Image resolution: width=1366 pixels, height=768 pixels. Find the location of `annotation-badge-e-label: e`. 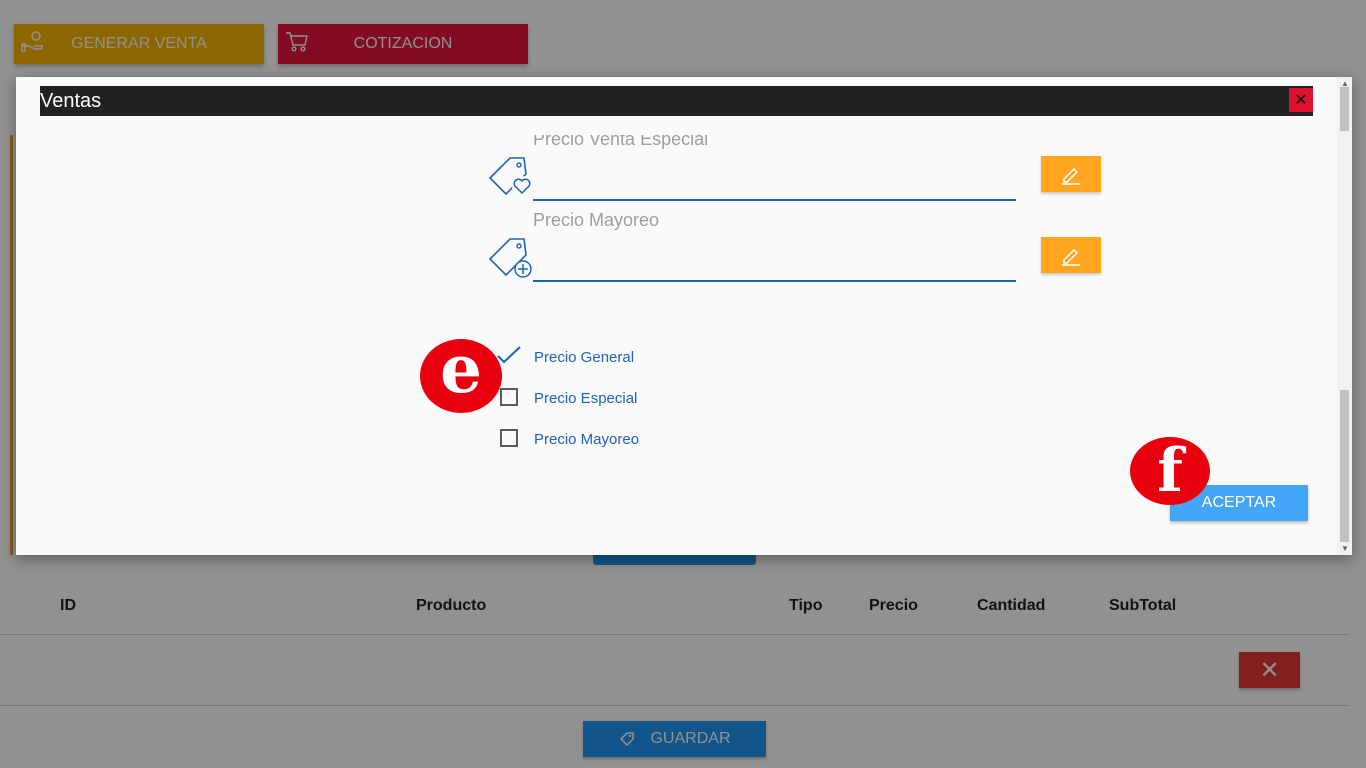

annotation-badge-e-label: e is located at coordinates (461, 369).